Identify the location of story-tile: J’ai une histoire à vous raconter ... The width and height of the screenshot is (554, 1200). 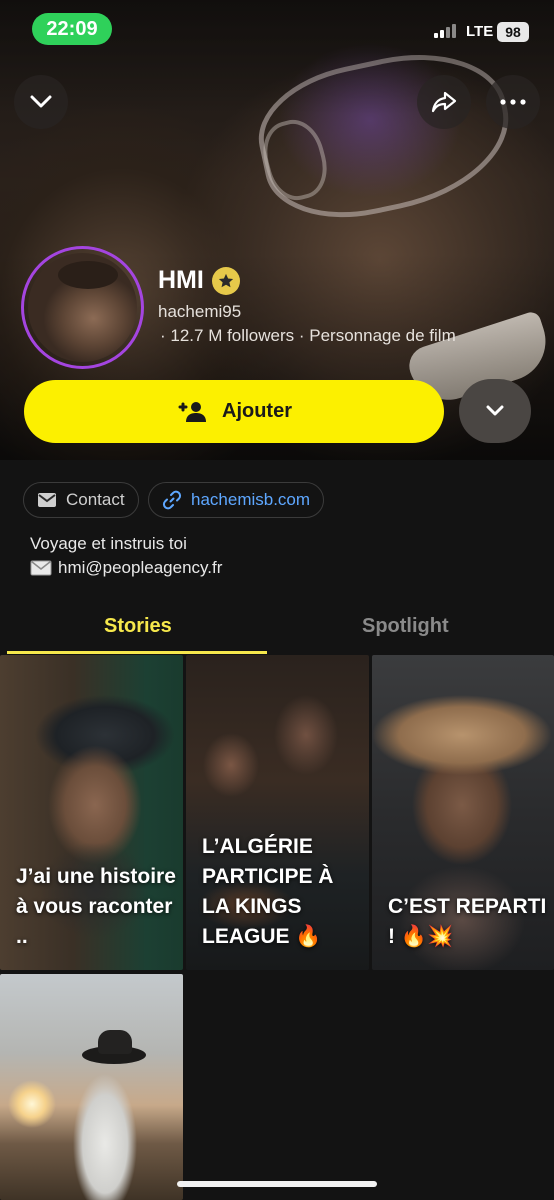
(91, 812).